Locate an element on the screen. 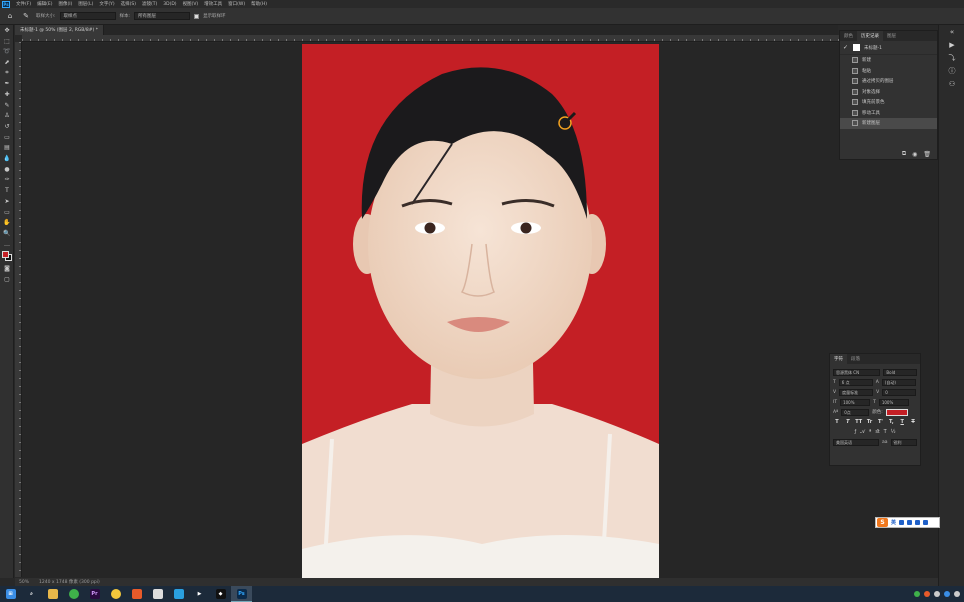 This screenshot has width=964, height=602. info-icon: ⓘ is located at coordinates (951, 70).